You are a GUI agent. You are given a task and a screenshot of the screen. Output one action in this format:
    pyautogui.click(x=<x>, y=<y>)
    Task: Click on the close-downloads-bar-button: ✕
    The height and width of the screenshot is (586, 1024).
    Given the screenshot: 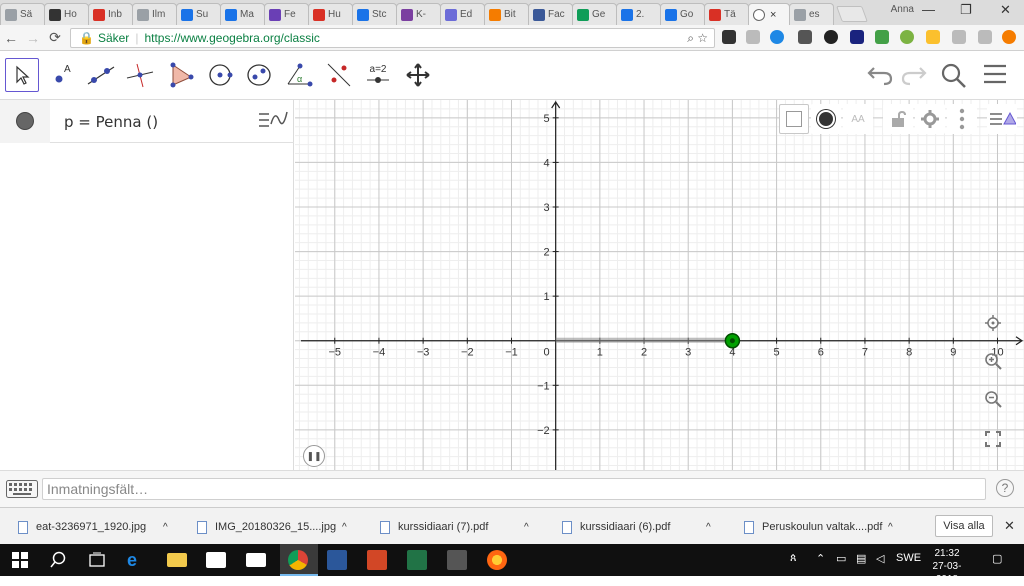 What is the action you would take?
    pyautogui.click(x=1009, y=526)
    